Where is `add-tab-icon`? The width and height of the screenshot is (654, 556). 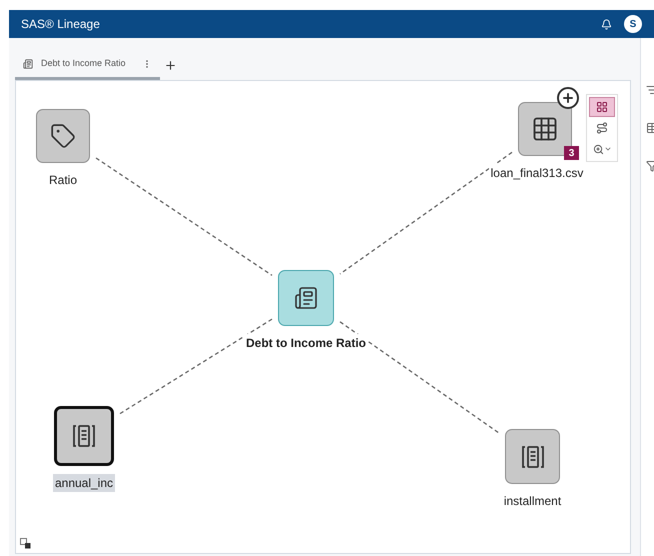
add-tab-icon is located at coordinates (170, 65).